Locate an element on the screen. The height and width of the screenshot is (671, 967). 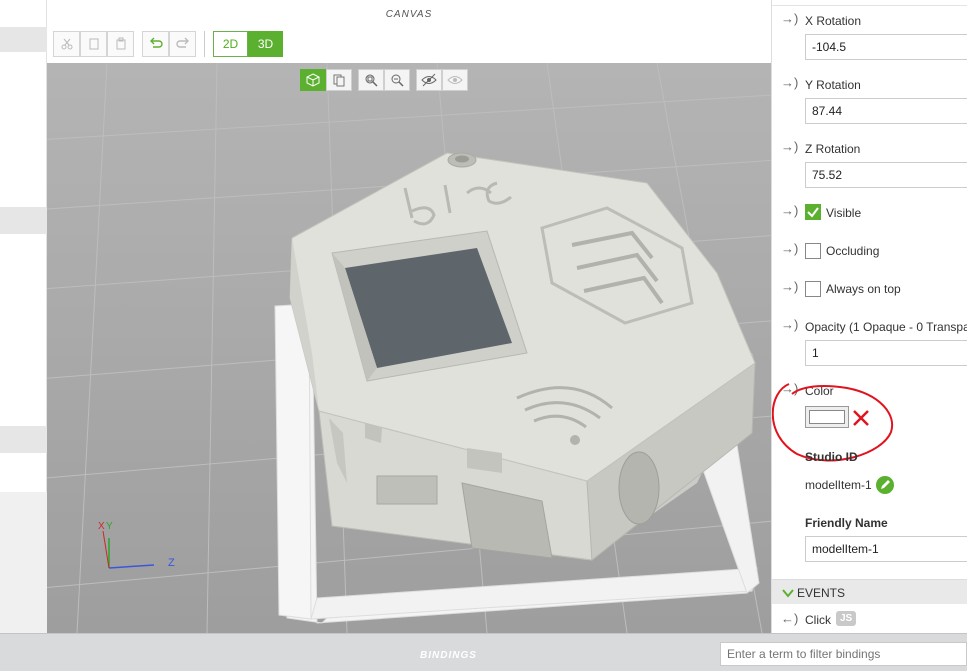
cube-icon is located at coordinates (313, 80).